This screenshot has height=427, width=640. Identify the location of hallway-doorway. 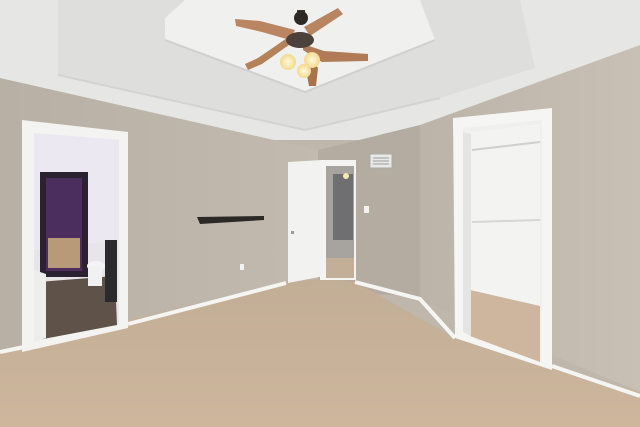
(322, 221).